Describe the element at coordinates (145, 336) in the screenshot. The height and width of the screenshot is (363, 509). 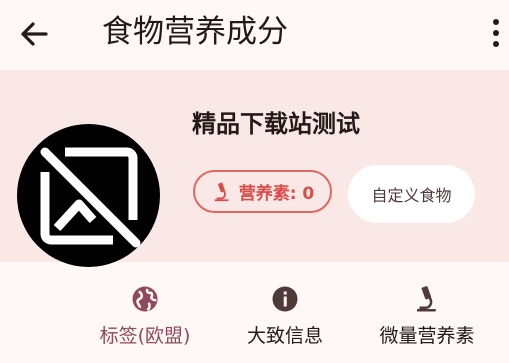
I see `tab-label-eu-text: 标签(欧盟)` at that location.